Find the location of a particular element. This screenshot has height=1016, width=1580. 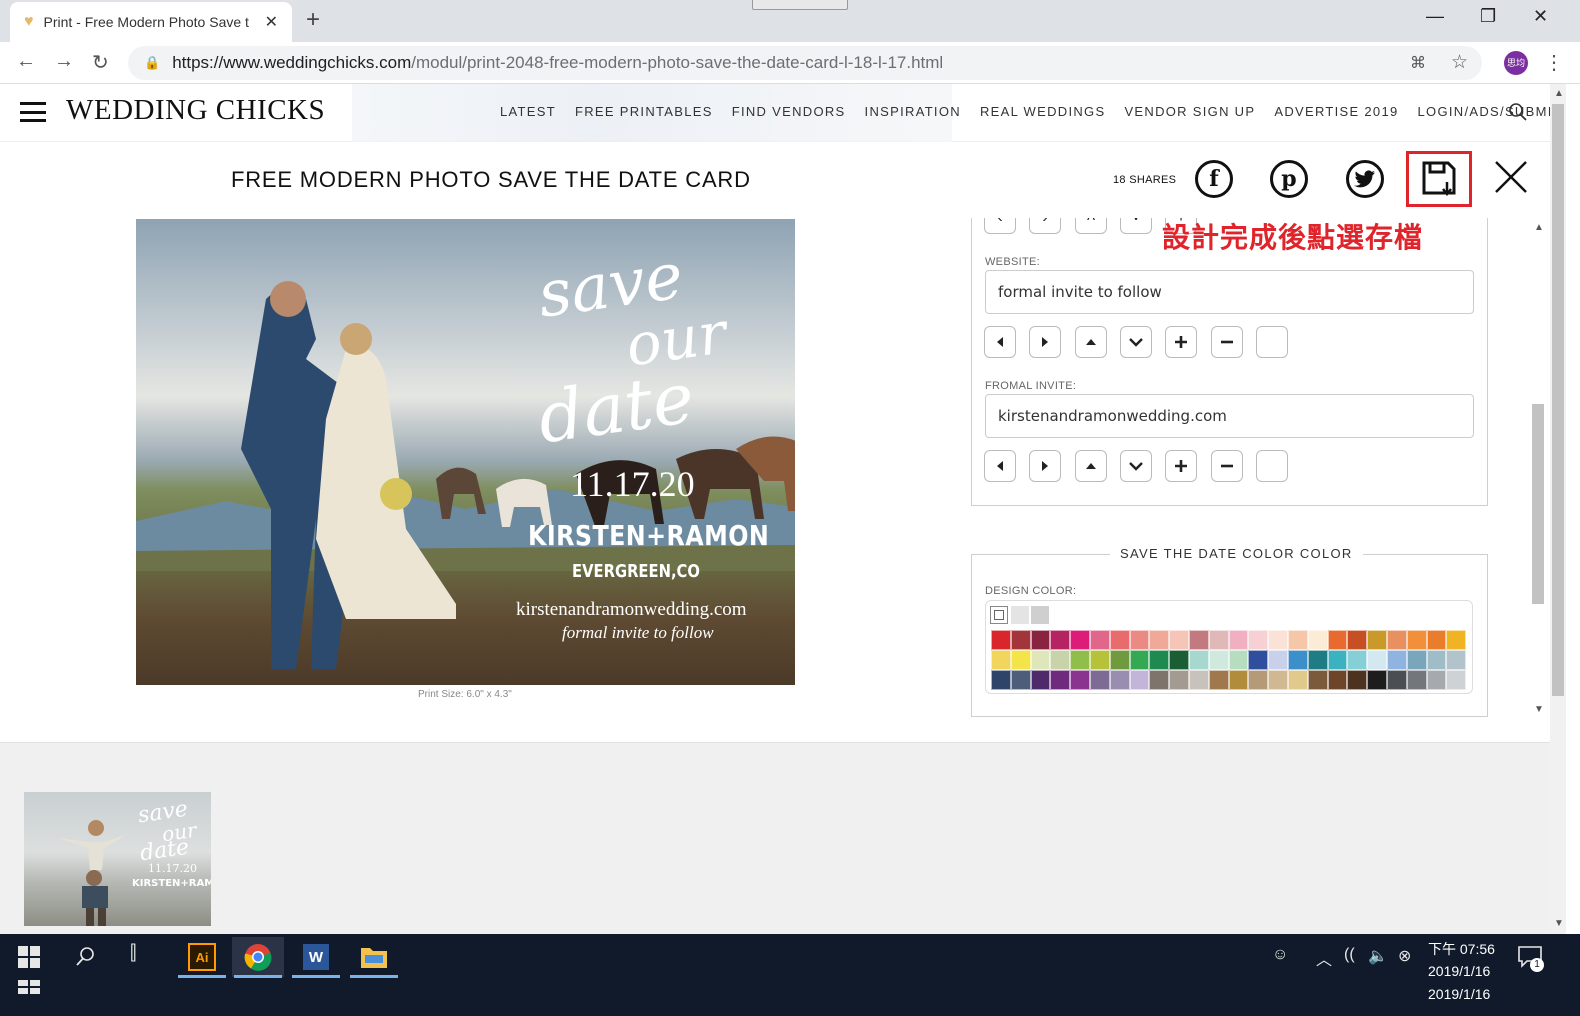

taskbar-illustrator: Ai is located at coordinates (202, 957).